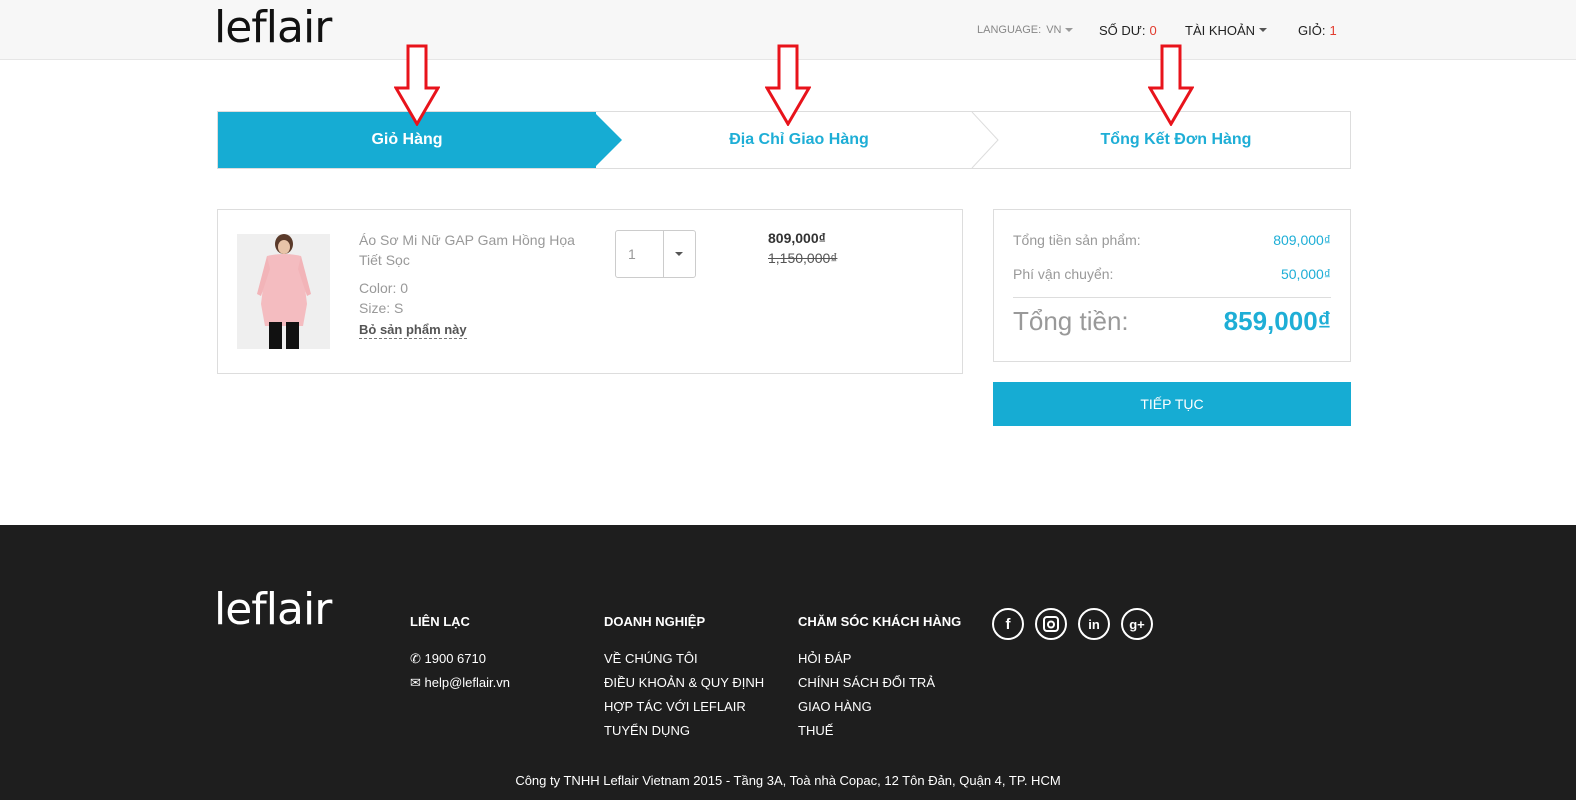 The width and height of the screenshot is (1576, 800). What do you see at coordinates (655, 254) in the screenshot?
I see `quantity-select: 1` at bounding box center [655, 254].